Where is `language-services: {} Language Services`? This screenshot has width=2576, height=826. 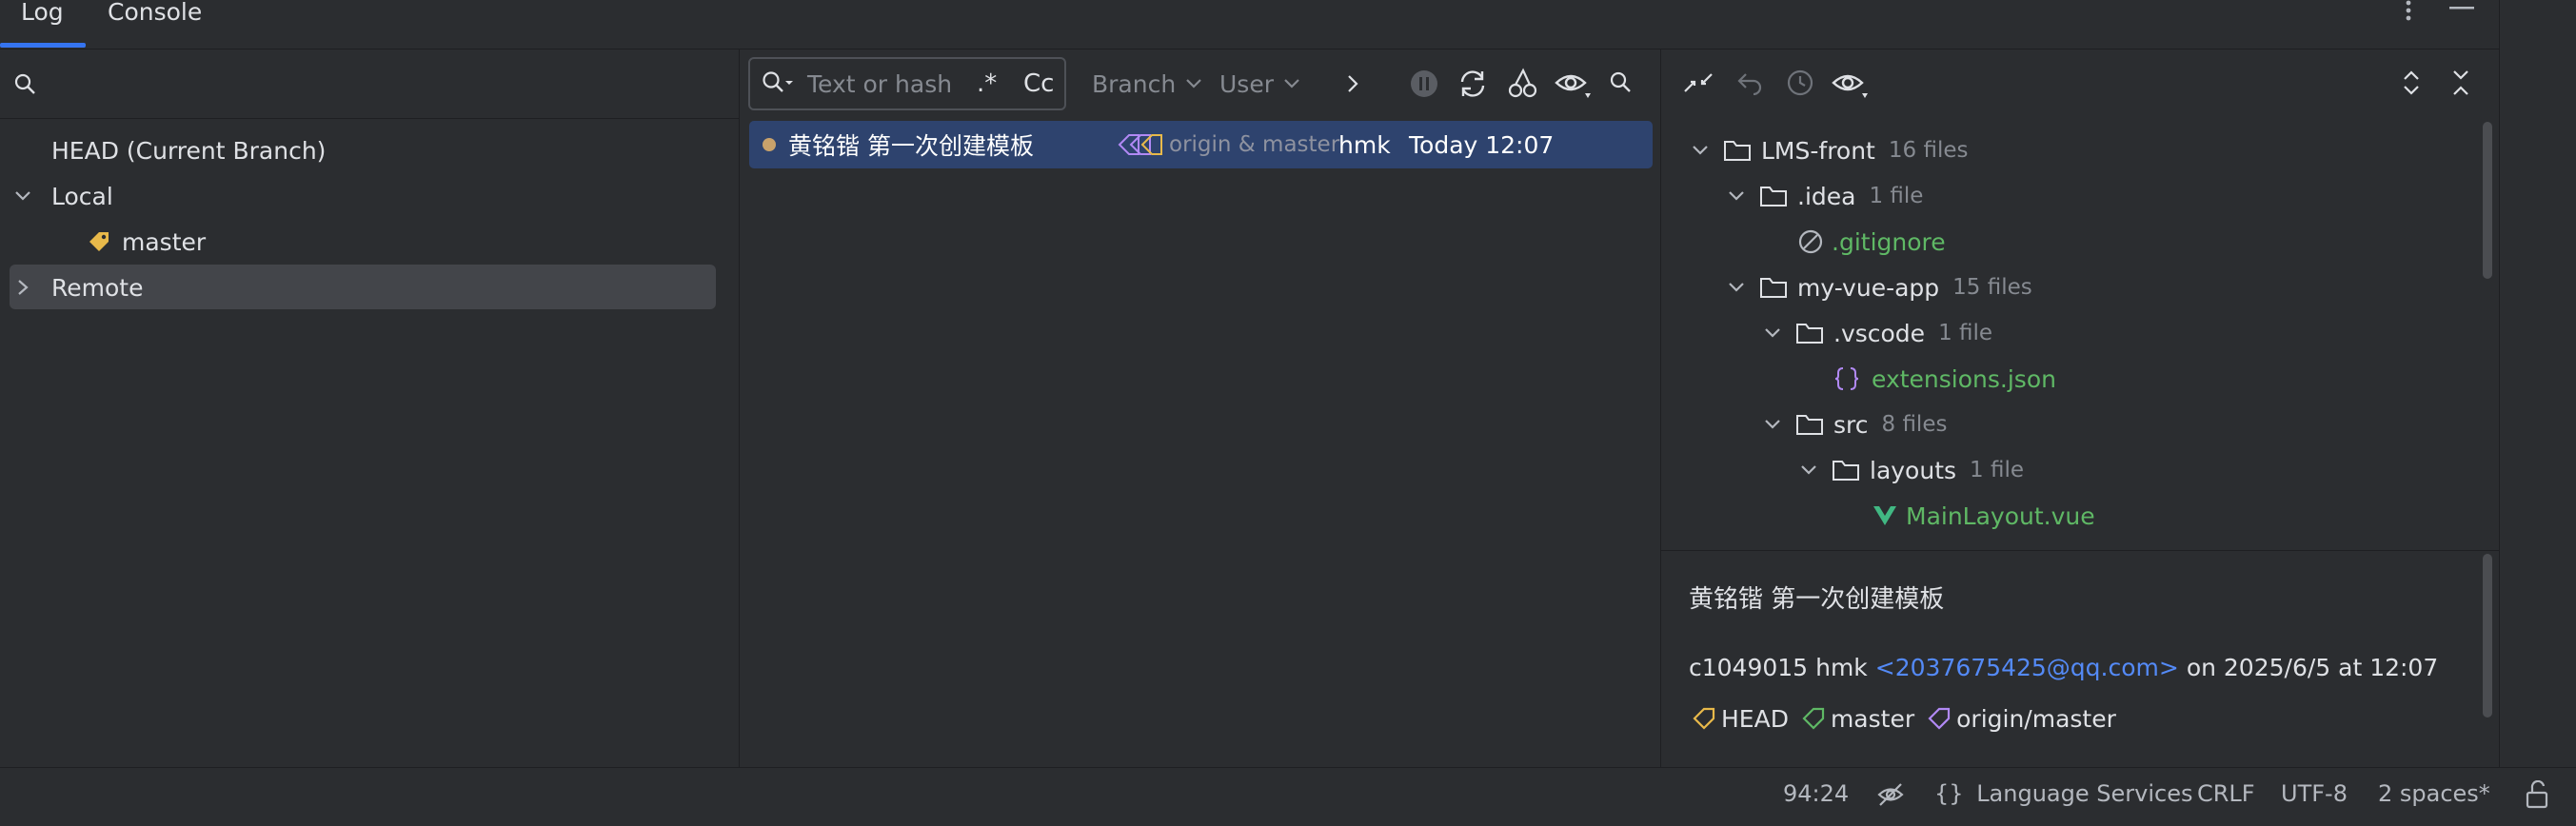 language-services: {} Language Services is located at coordinates (2063, 794).